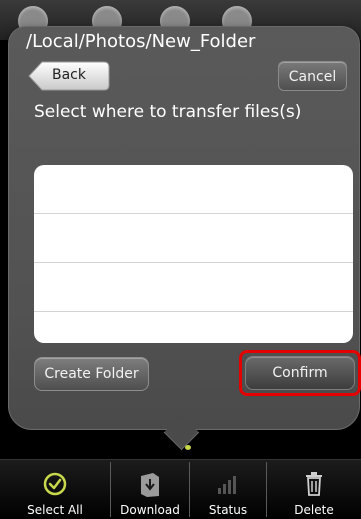  What do you see at coordinates (227, 485) in the screenshot?
I see `signal-bars-icon` at bounding box center [227, 485].